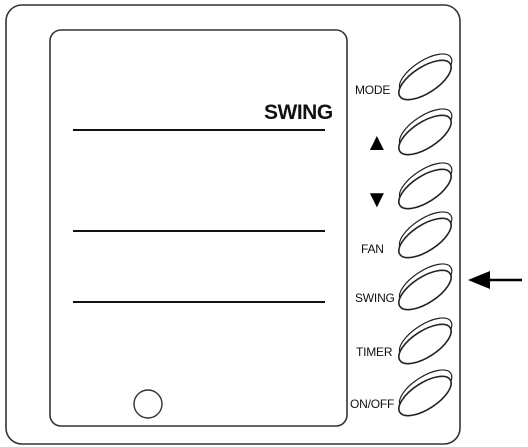 The width and height of the screenshot is (528, 447). I want to click on fan-button, so click(425, 234).